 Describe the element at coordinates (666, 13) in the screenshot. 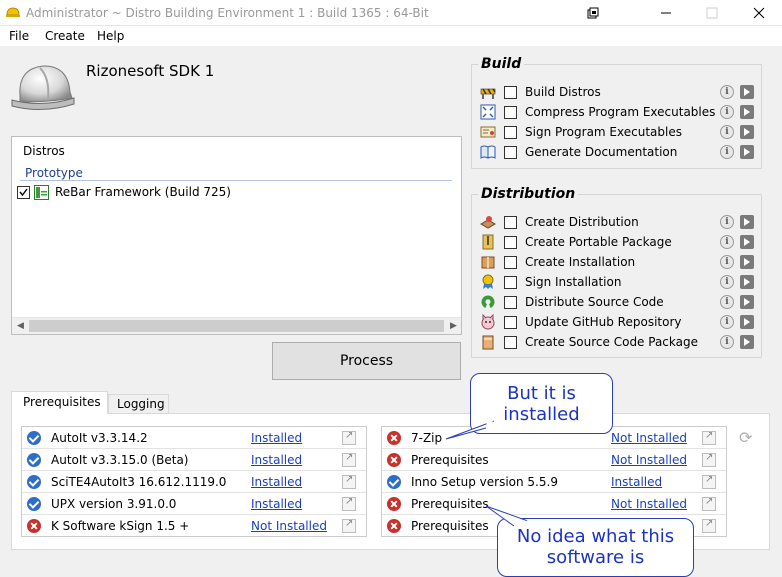

I see `minimize-button` at that location.